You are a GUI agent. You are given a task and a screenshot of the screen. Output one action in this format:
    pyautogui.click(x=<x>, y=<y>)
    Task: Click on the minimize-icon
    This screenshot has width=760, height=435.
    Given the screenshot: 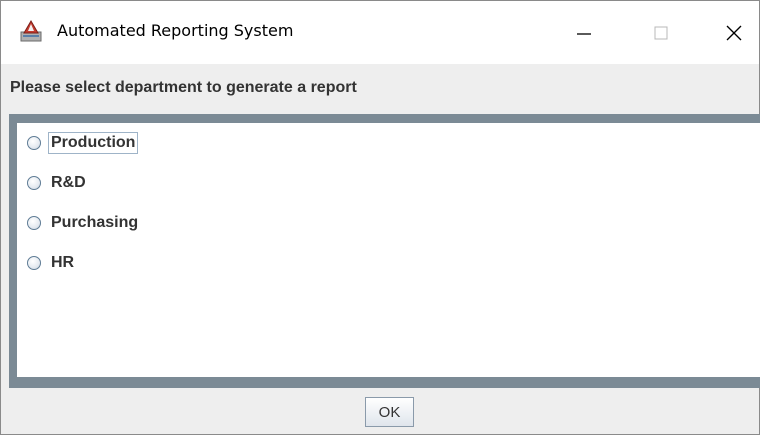 What is the action you would take?
    pyautogui.click(x=584, y=33)
    